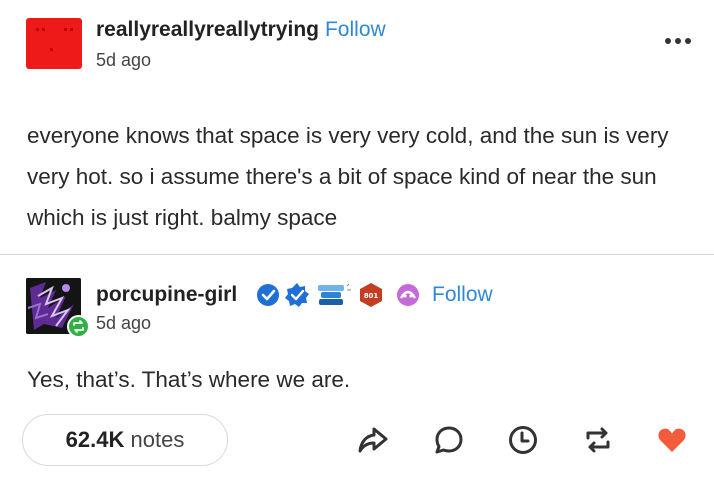 This screenshot has width=714, height=477. Describe the element at coordinates (462, 295) in the screenshot. I see `reblog-follow-button: Follow` at that location.